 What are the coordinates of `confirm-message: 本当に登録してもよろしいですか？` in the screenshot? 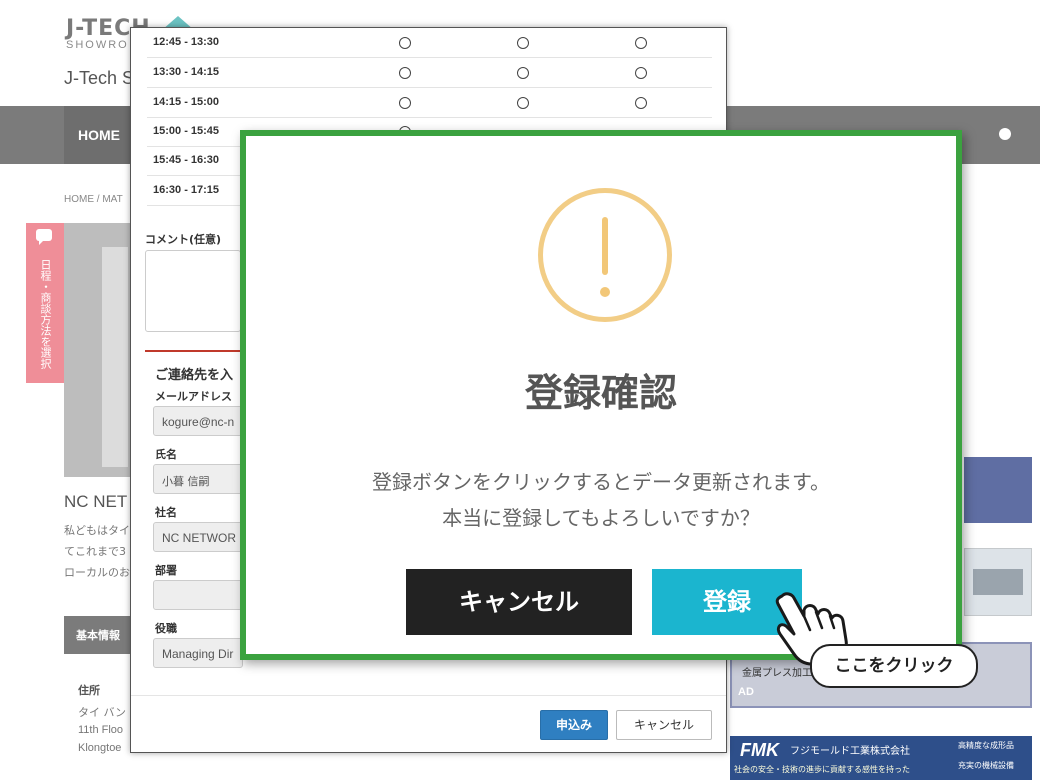 It's located at (601, 518).